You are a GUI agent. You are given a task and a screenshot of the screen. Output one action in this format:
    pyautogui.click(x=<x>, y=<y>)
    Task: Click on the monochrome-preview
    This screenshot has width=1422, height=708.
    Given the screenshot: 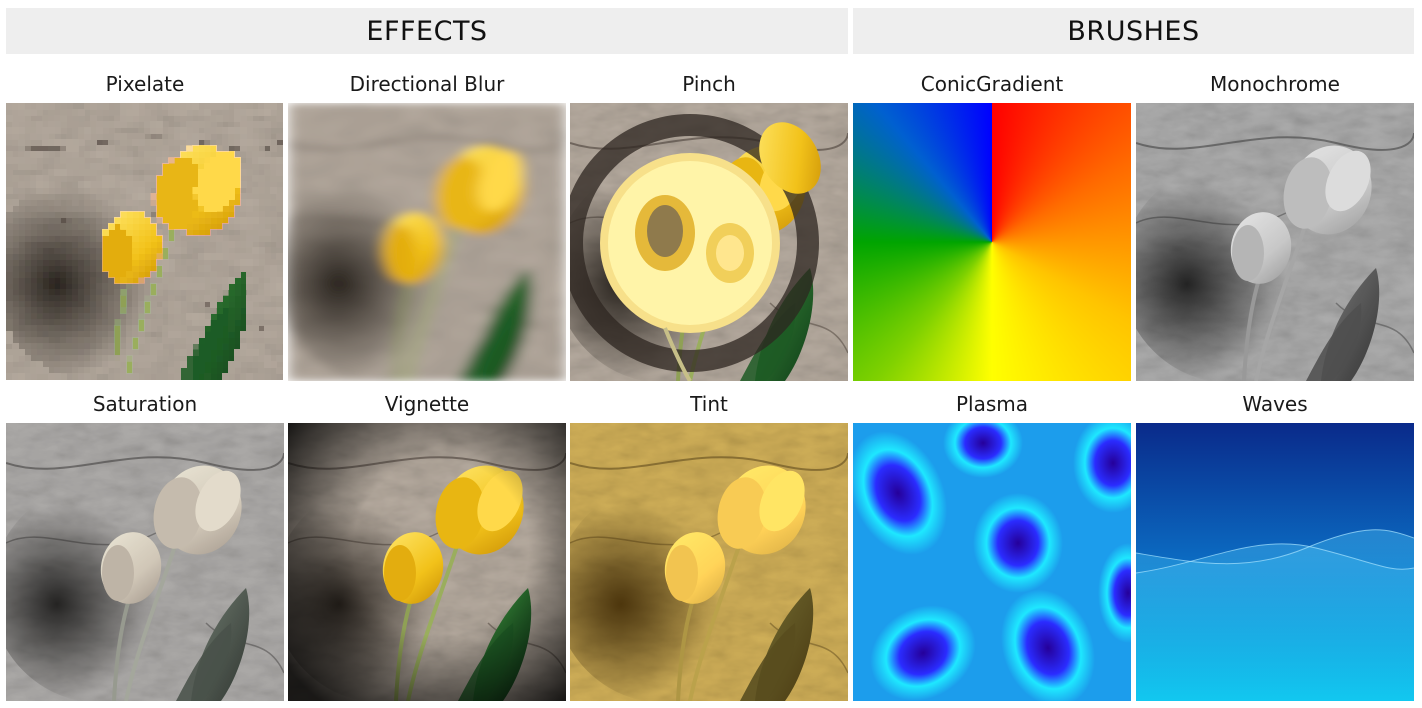 What is the action you would take?
    pyautogui.click(x=1275, y=242)
    